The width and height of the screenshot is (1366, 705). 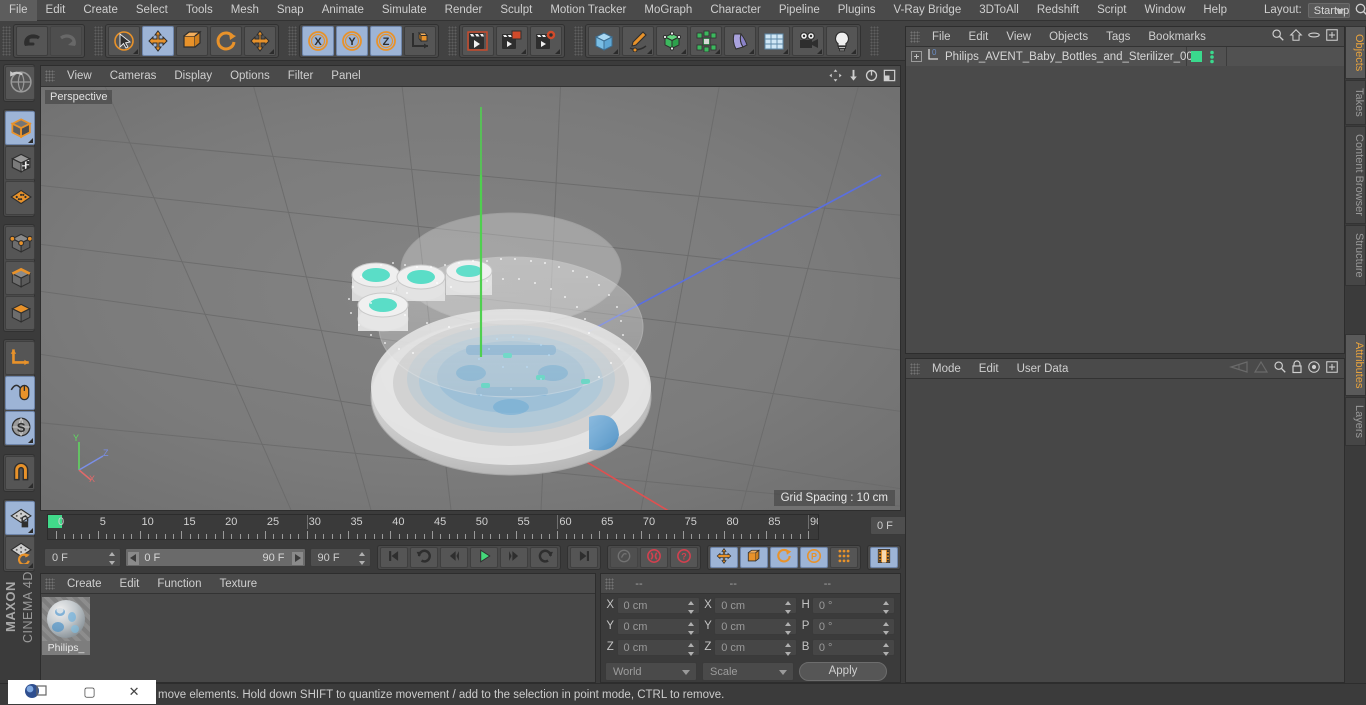 What do you see at coordinates (20, 198) in the screenshot?
I see `workplane-mode-button` at bounding box center [20, 198].